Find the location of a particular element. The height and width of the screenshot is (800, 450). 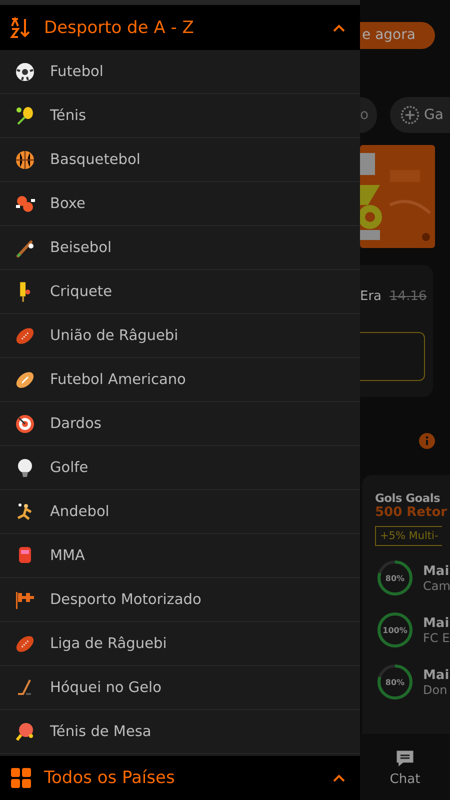

sport-item: MMA is located at coordinates (180, 556).